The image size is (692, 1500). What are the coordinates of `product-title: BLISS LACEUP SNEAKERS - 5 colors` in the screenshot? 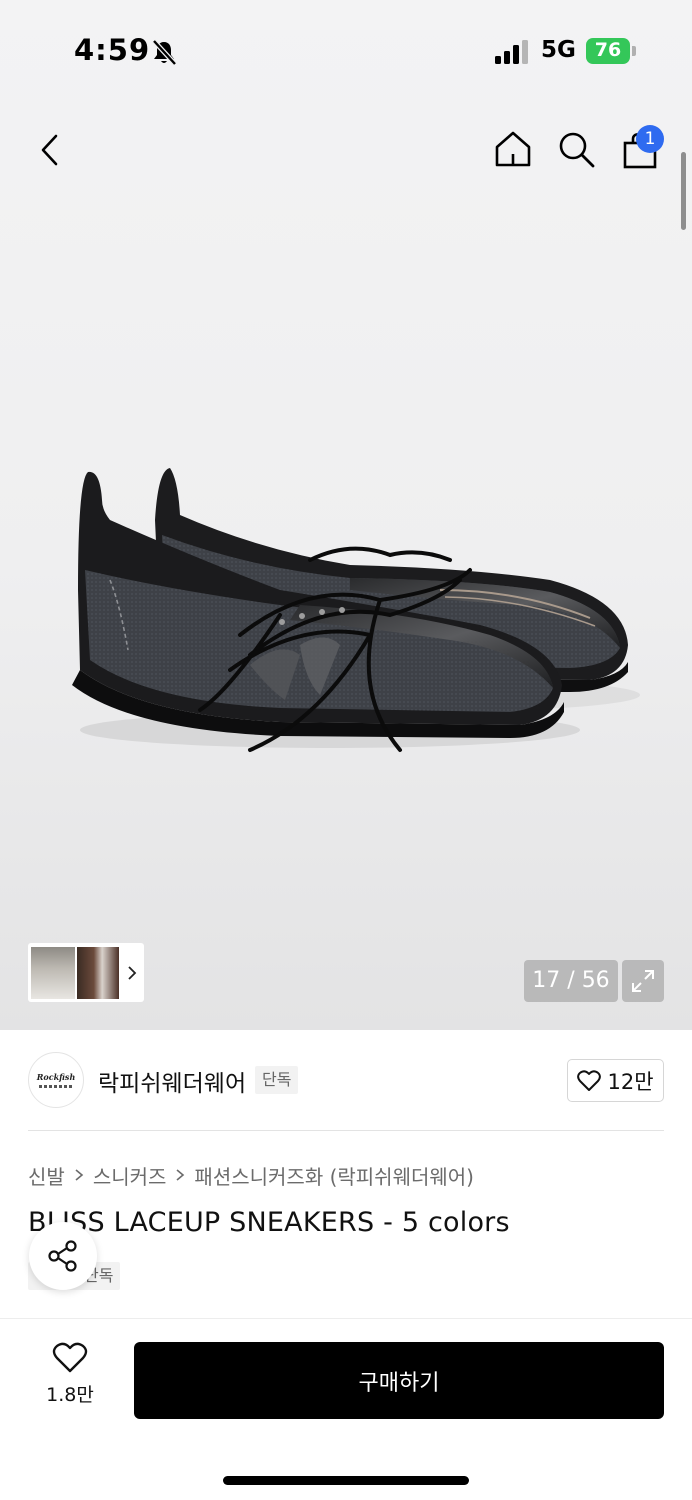 It's located at (269, 1222).